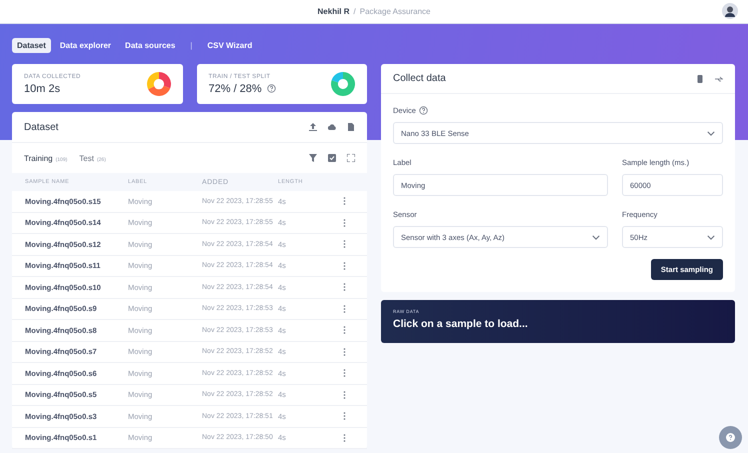 Image resolution: width=748 pixels, height=453 pixels. Describe the element at coordinates (334, 11) in the screenshot. I see `user-name: Nekhil R` at that location.